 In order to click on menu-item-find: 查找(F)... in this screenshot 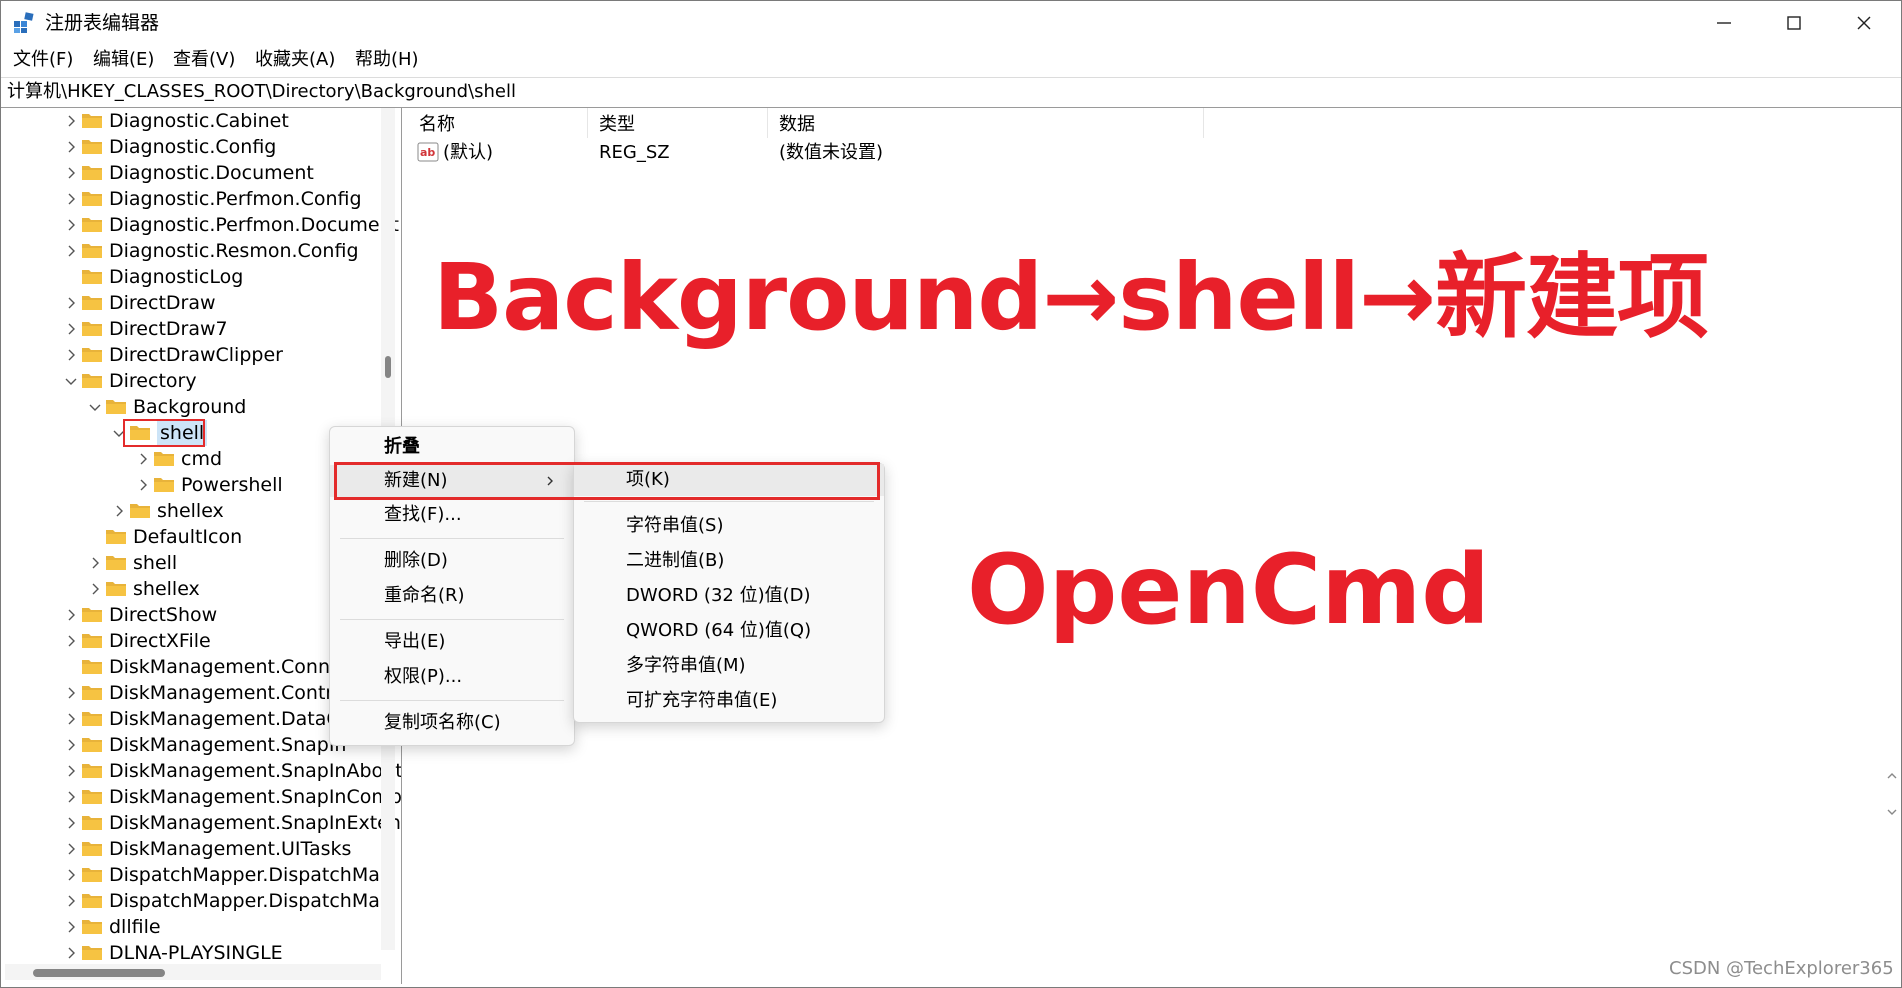, I will do `click(452, 515)`.